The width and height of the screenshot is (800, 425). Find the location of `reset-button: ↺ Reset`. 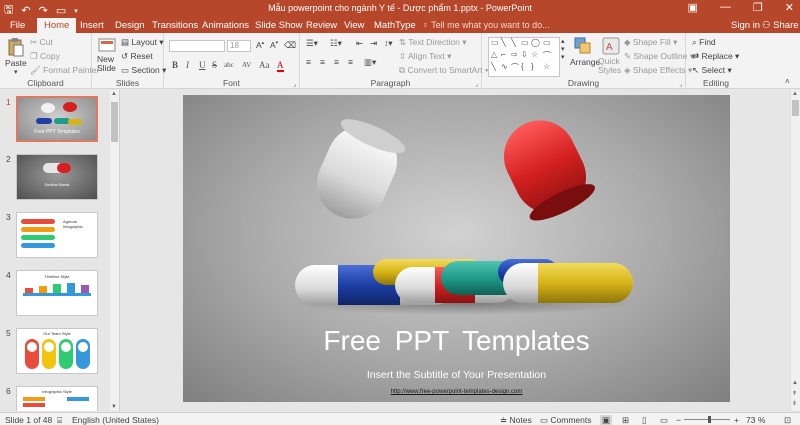

reset-button: ↺ Reset is located at coordinates (137, 56).